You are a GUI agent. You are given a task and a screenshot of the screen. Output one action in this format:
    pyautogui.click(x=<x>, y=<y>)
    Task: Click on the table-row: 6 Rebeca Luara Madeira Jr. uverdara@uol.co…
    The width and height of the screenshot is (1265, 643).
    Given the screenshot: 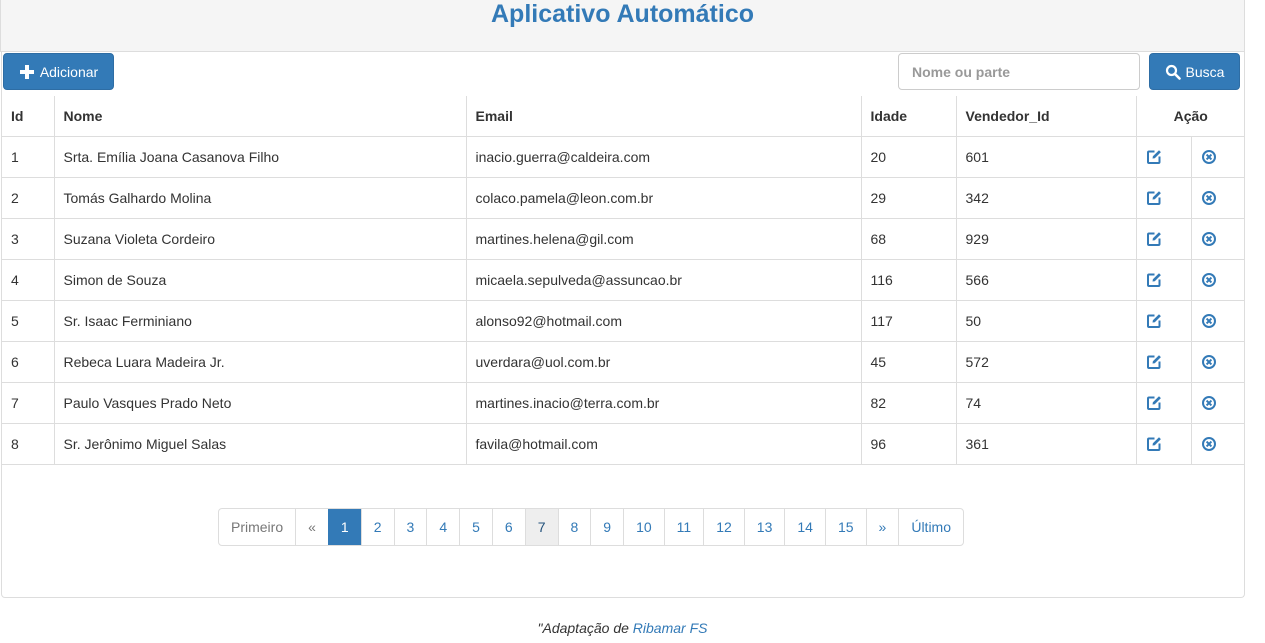 What is the action you would take?
    pyautogui.click(x=623, y=361)
    